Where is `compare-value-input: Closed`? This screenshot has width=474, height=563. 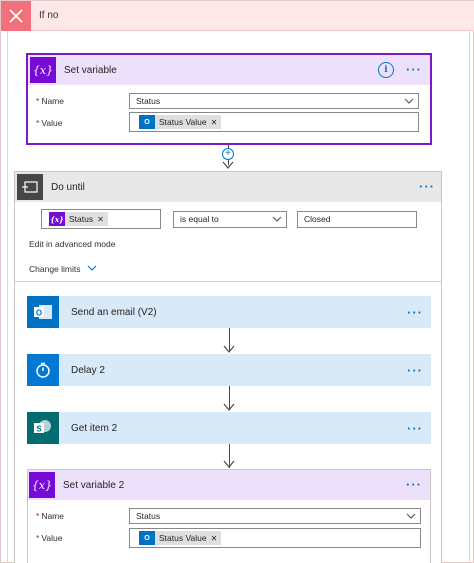 compare-value-input: Closed is located at coordinates (357, 219).